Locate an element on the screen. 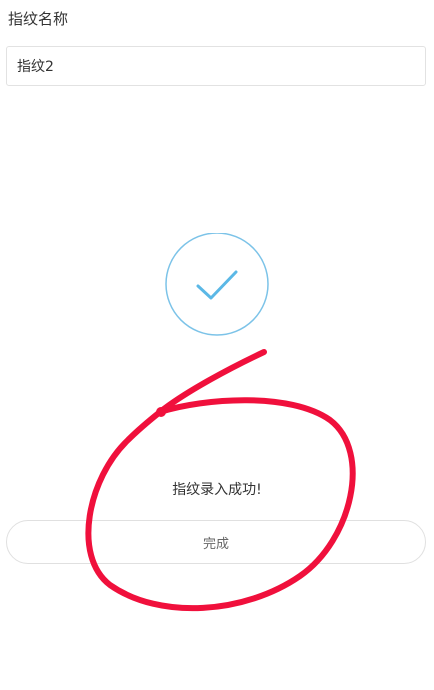 The image size is (434, 690). done-button: 完成 is located at coordinates (216, 542).